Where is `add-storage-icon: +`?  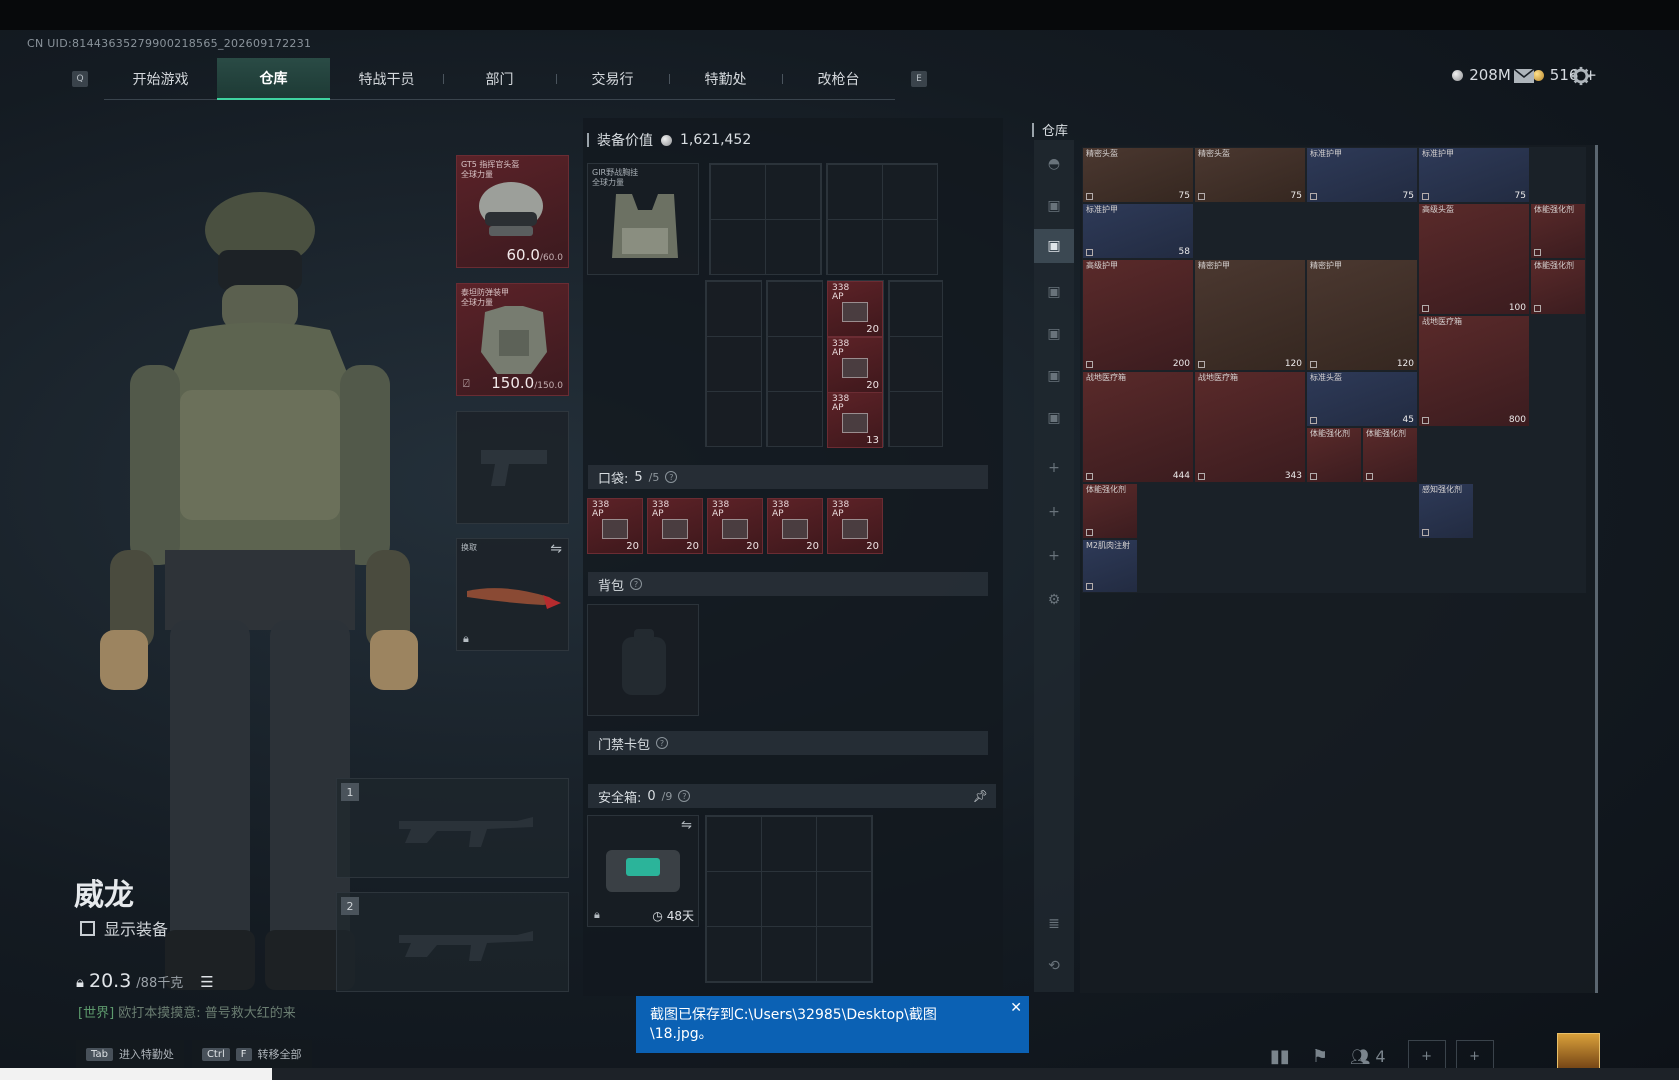
add-storage-icon: + is located at coordinates (1054, 468).